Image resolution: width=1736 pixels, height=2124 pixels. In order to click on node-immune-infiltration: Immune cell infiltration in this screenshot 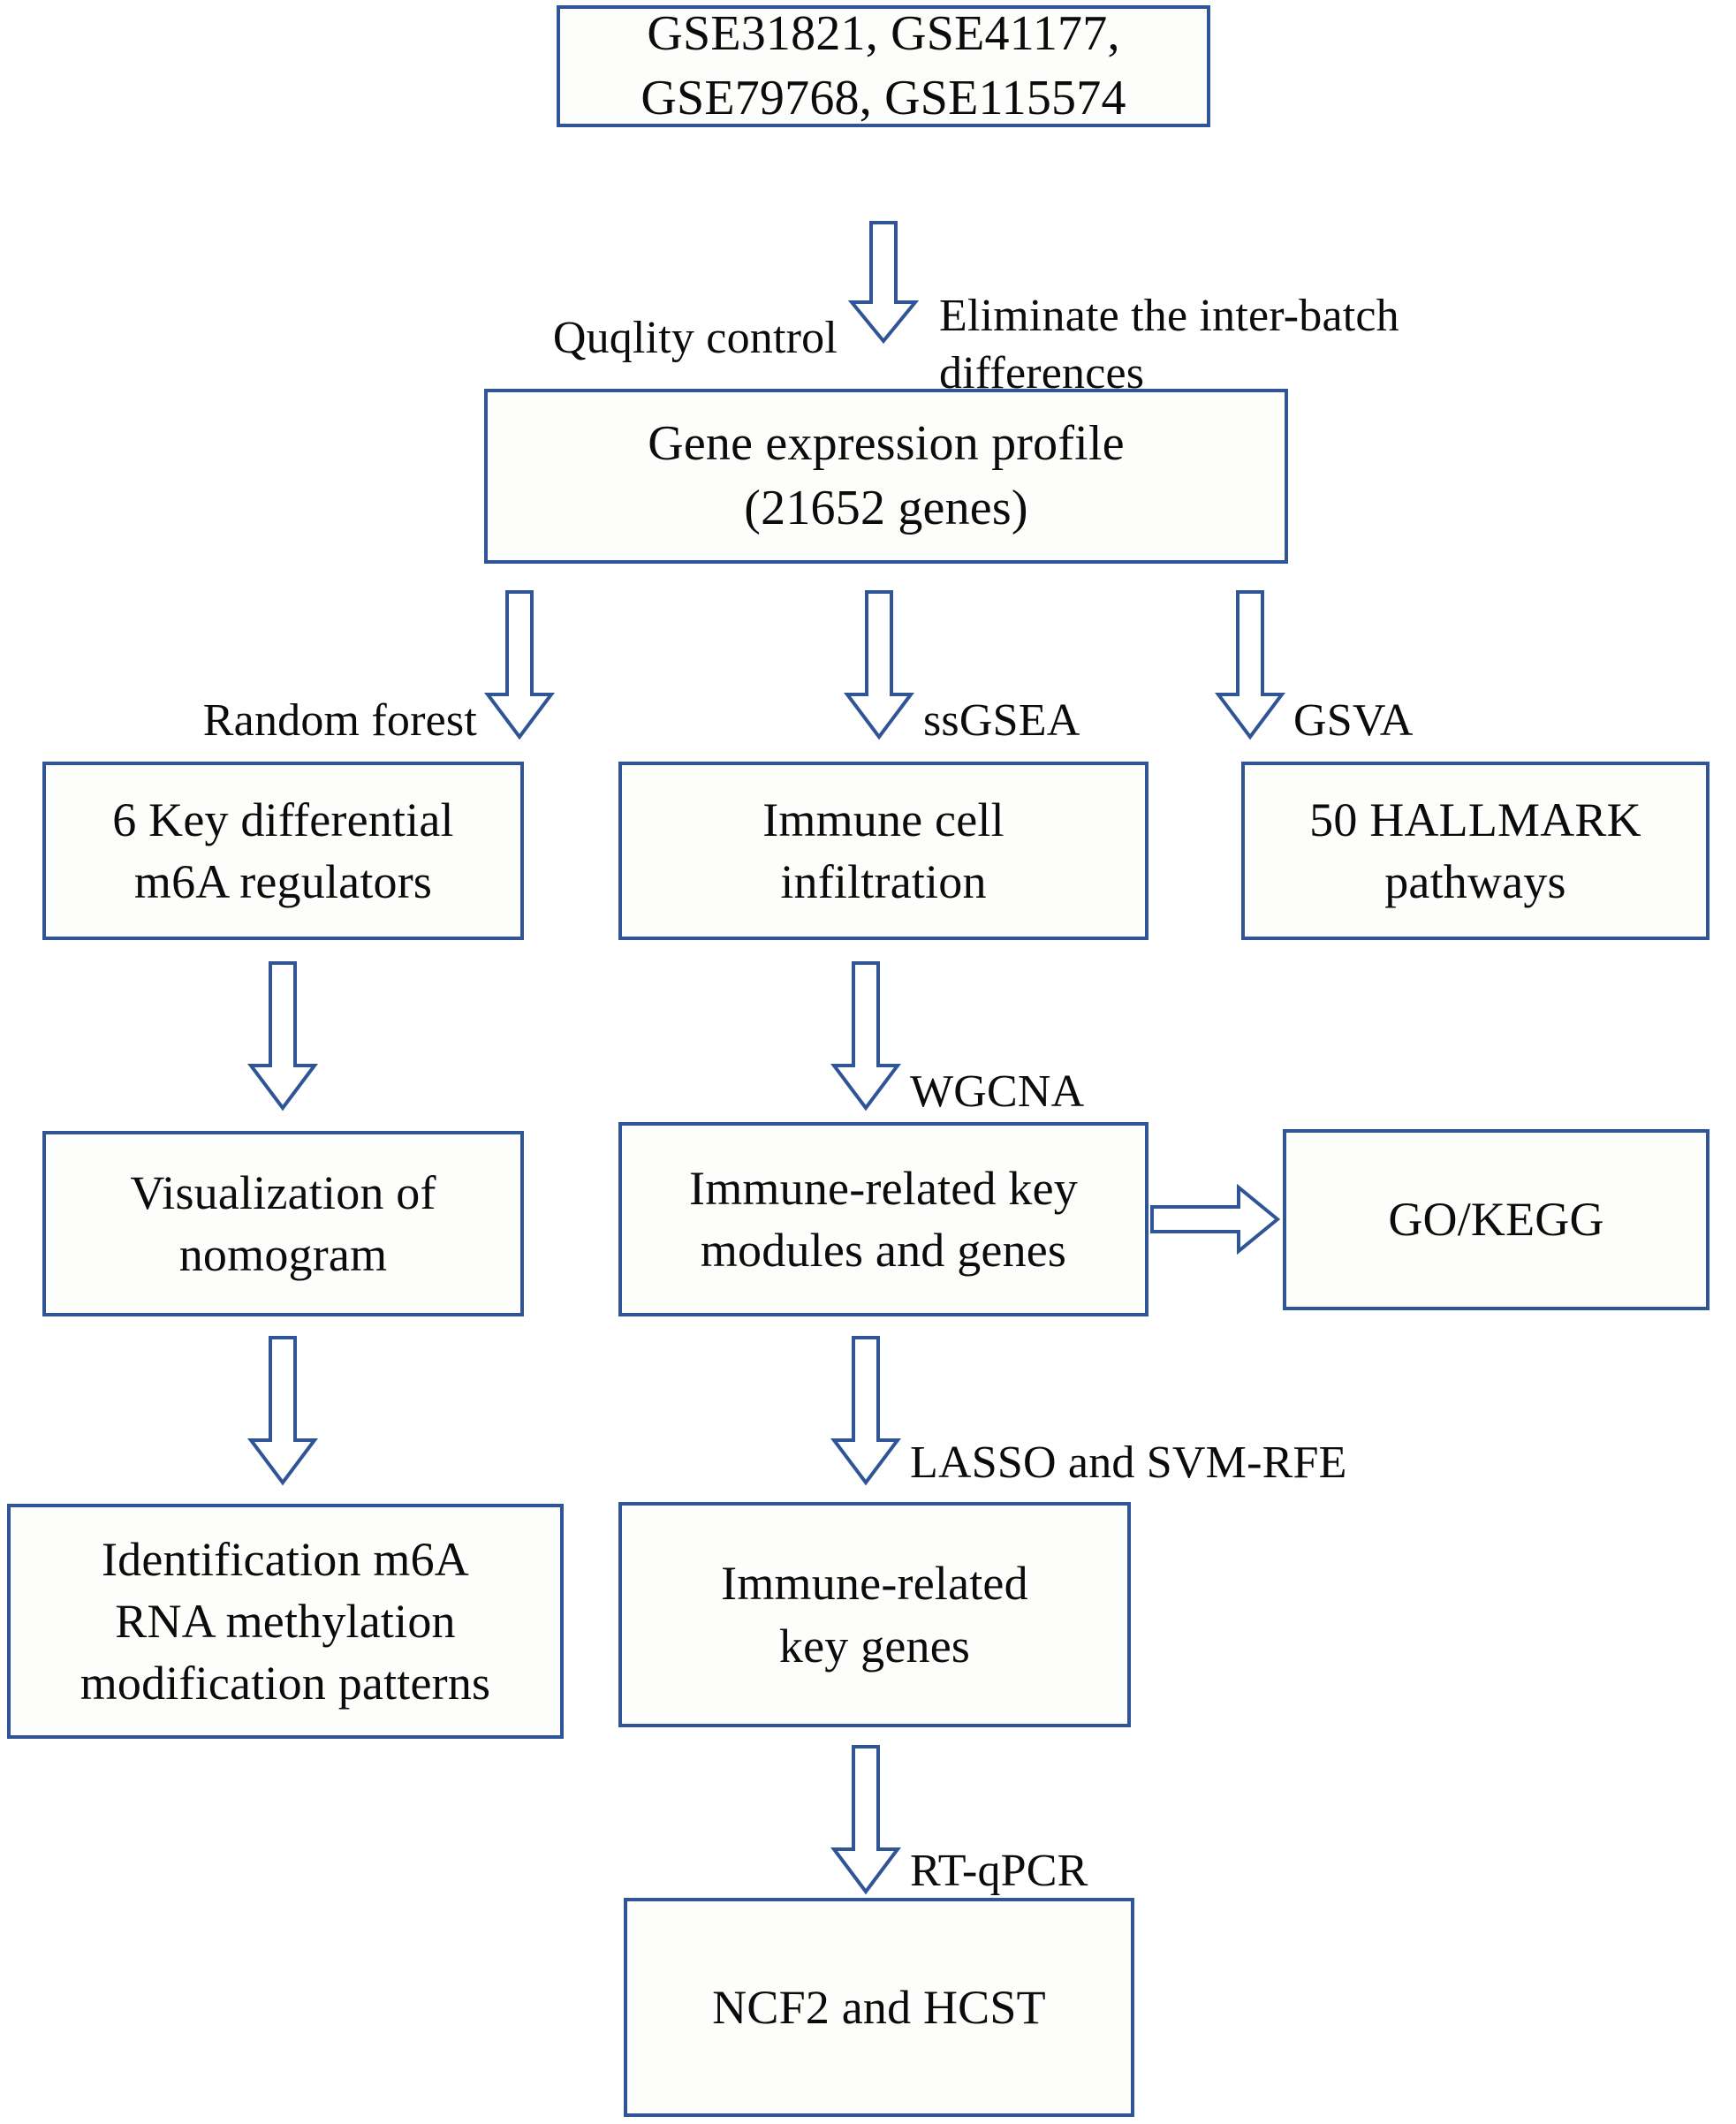, I will do `click(883, 851)`.